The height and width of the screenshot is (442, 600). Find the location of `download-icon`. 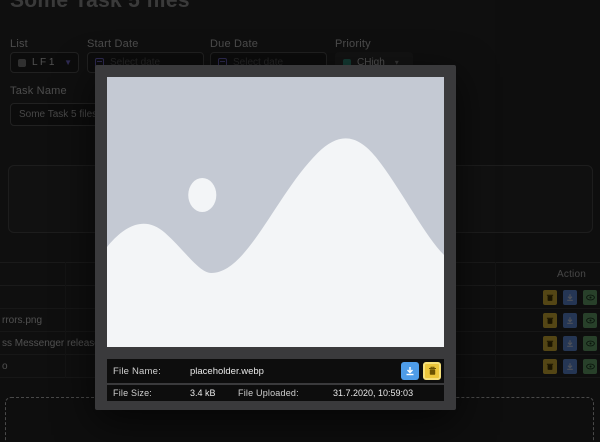

download-icon is located at coordinates (410, 371).